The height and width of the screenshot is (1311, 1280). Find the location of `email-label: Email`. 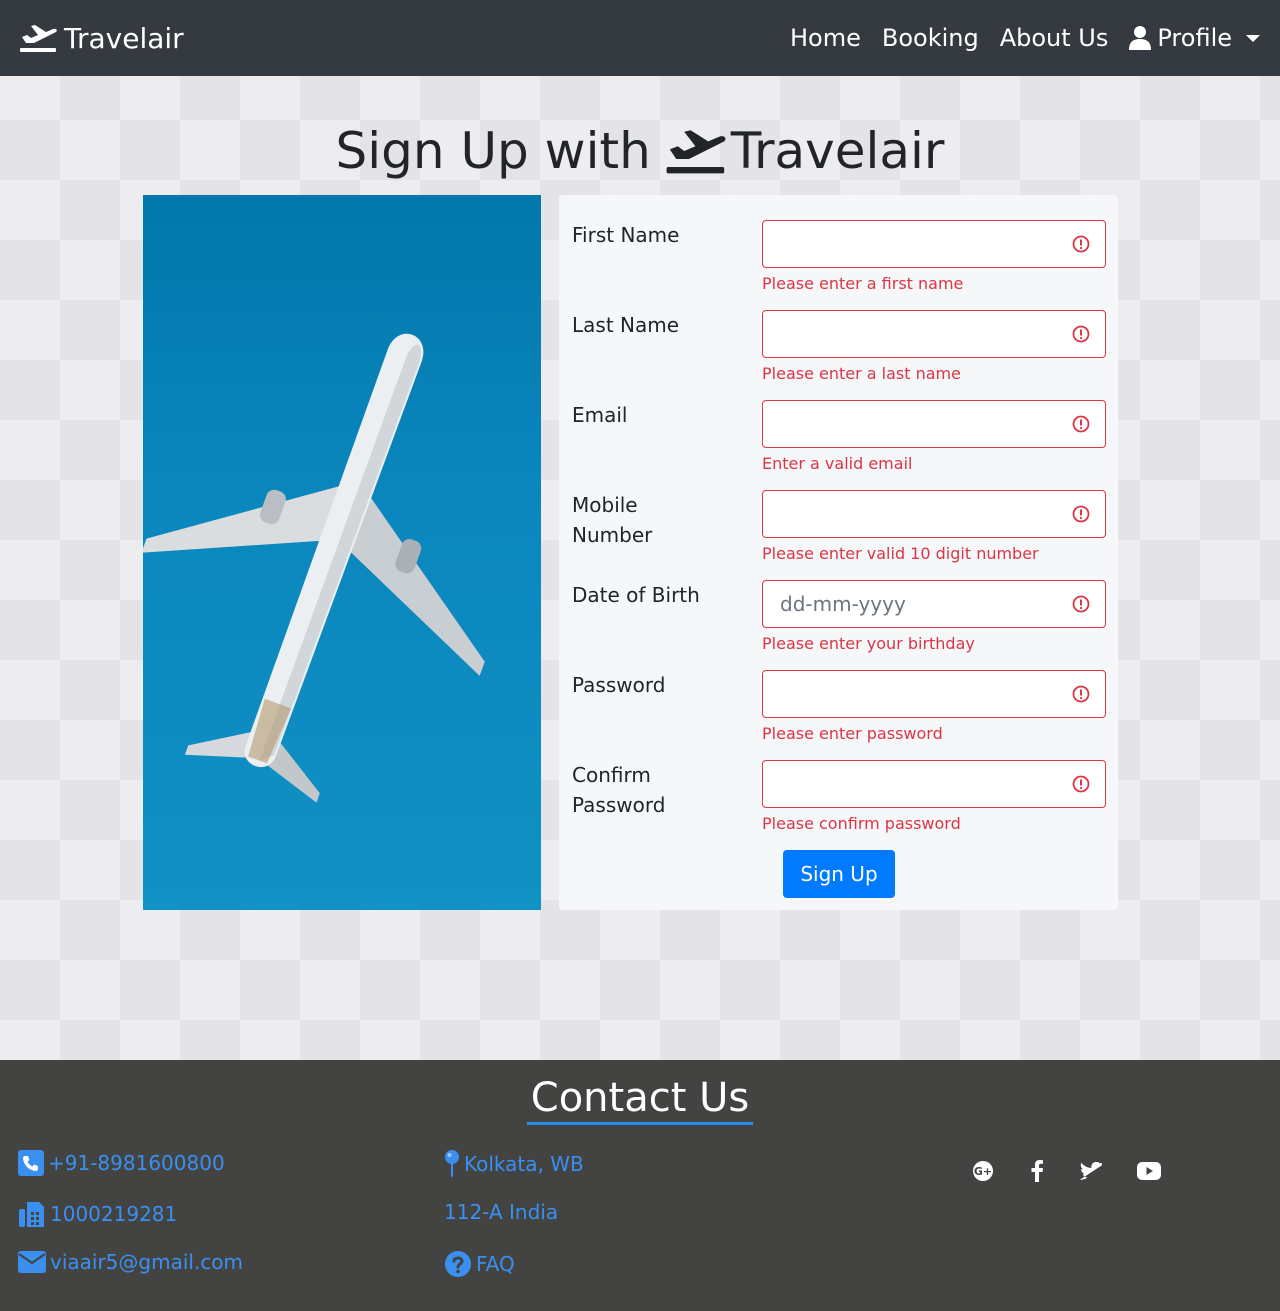

email-label: Email is located at coordinates (600, 415).